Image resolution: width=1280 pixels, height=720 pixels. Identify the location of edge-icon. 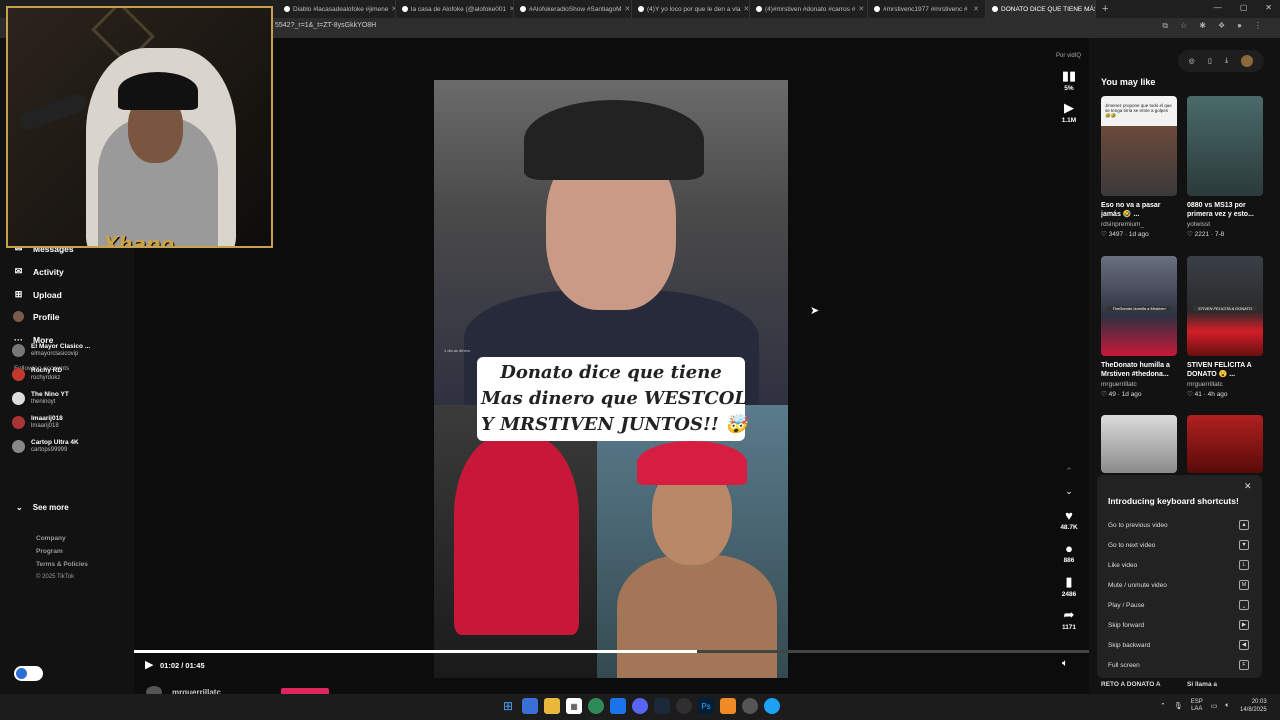
(772, 706).